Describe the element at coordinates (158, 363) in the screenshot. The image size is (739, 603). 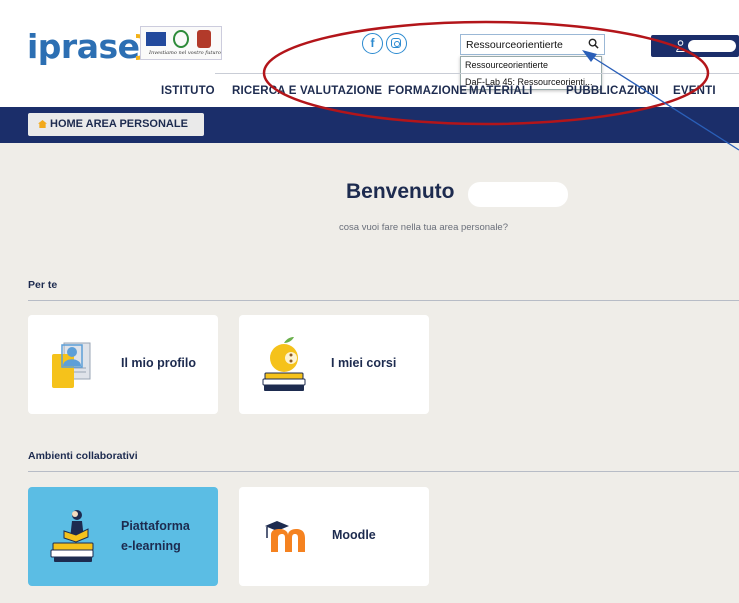
I see `card-label: Il mio profilo` at that location.